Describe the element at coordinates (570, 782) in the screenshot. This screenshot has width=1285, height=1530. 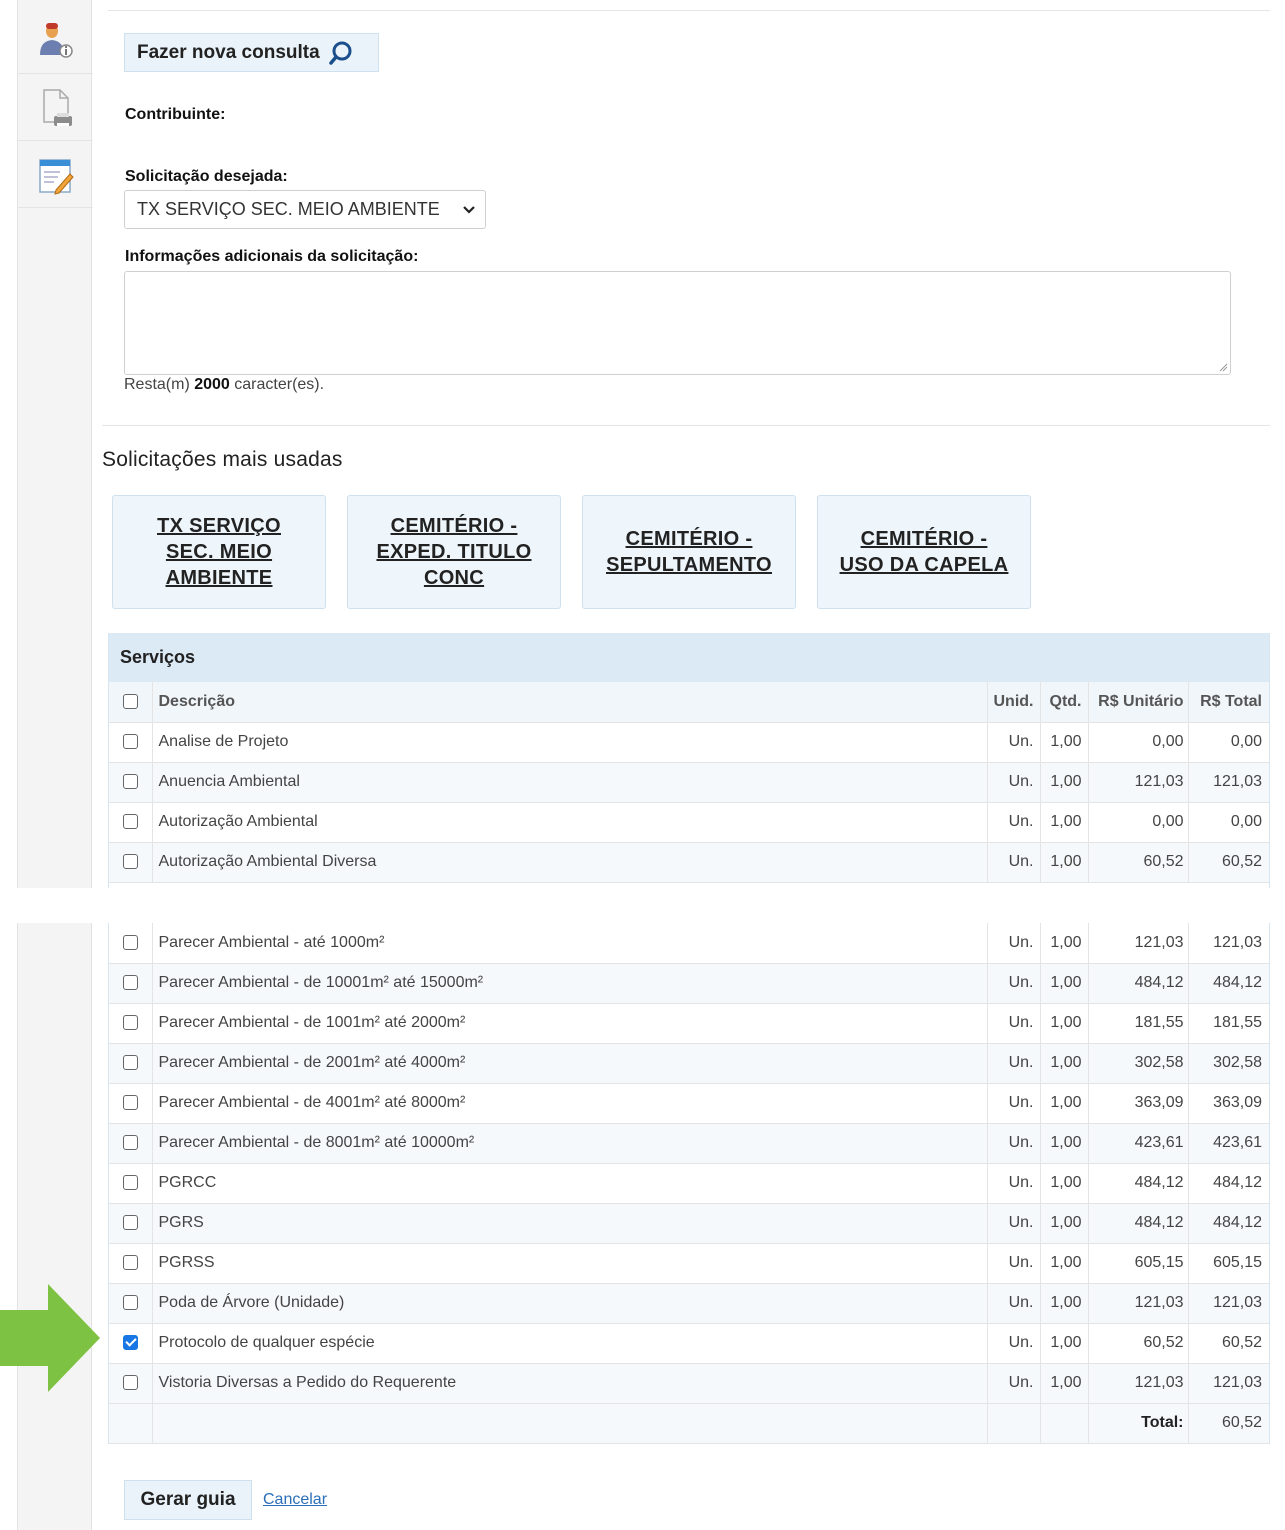
I see `row-description: Anuencia Ambiental` at that location.